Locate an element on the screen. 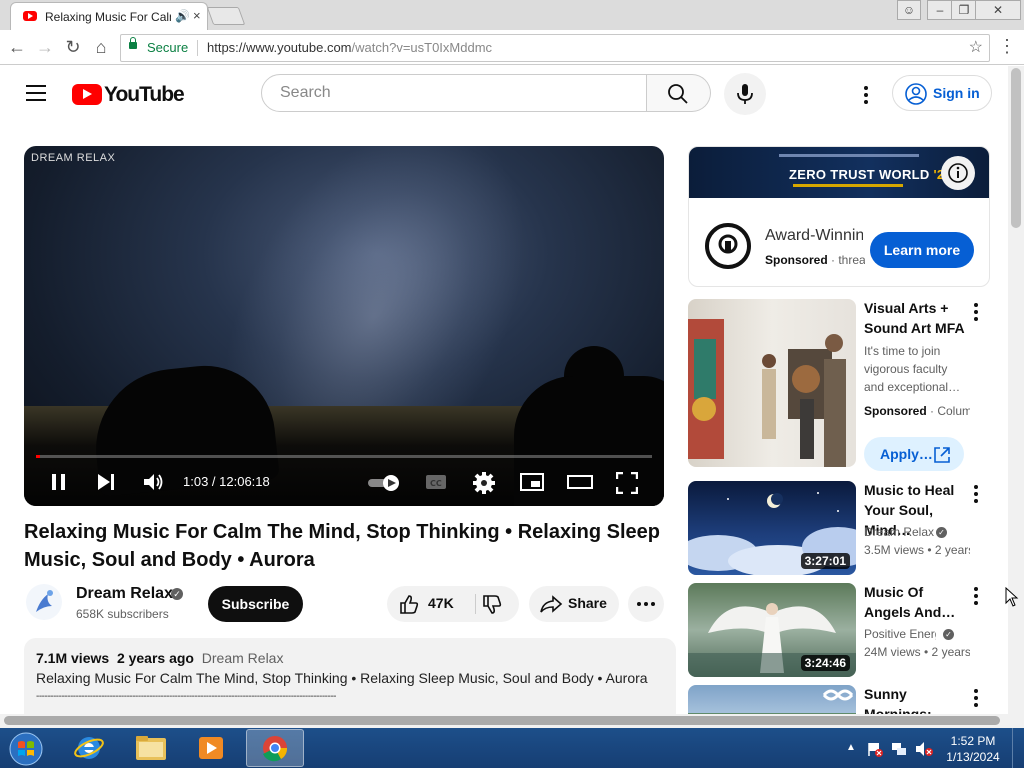 The image size is (1024, 772). chrome-menu-icon: ⋮ is located at coordinates (1007, 46).